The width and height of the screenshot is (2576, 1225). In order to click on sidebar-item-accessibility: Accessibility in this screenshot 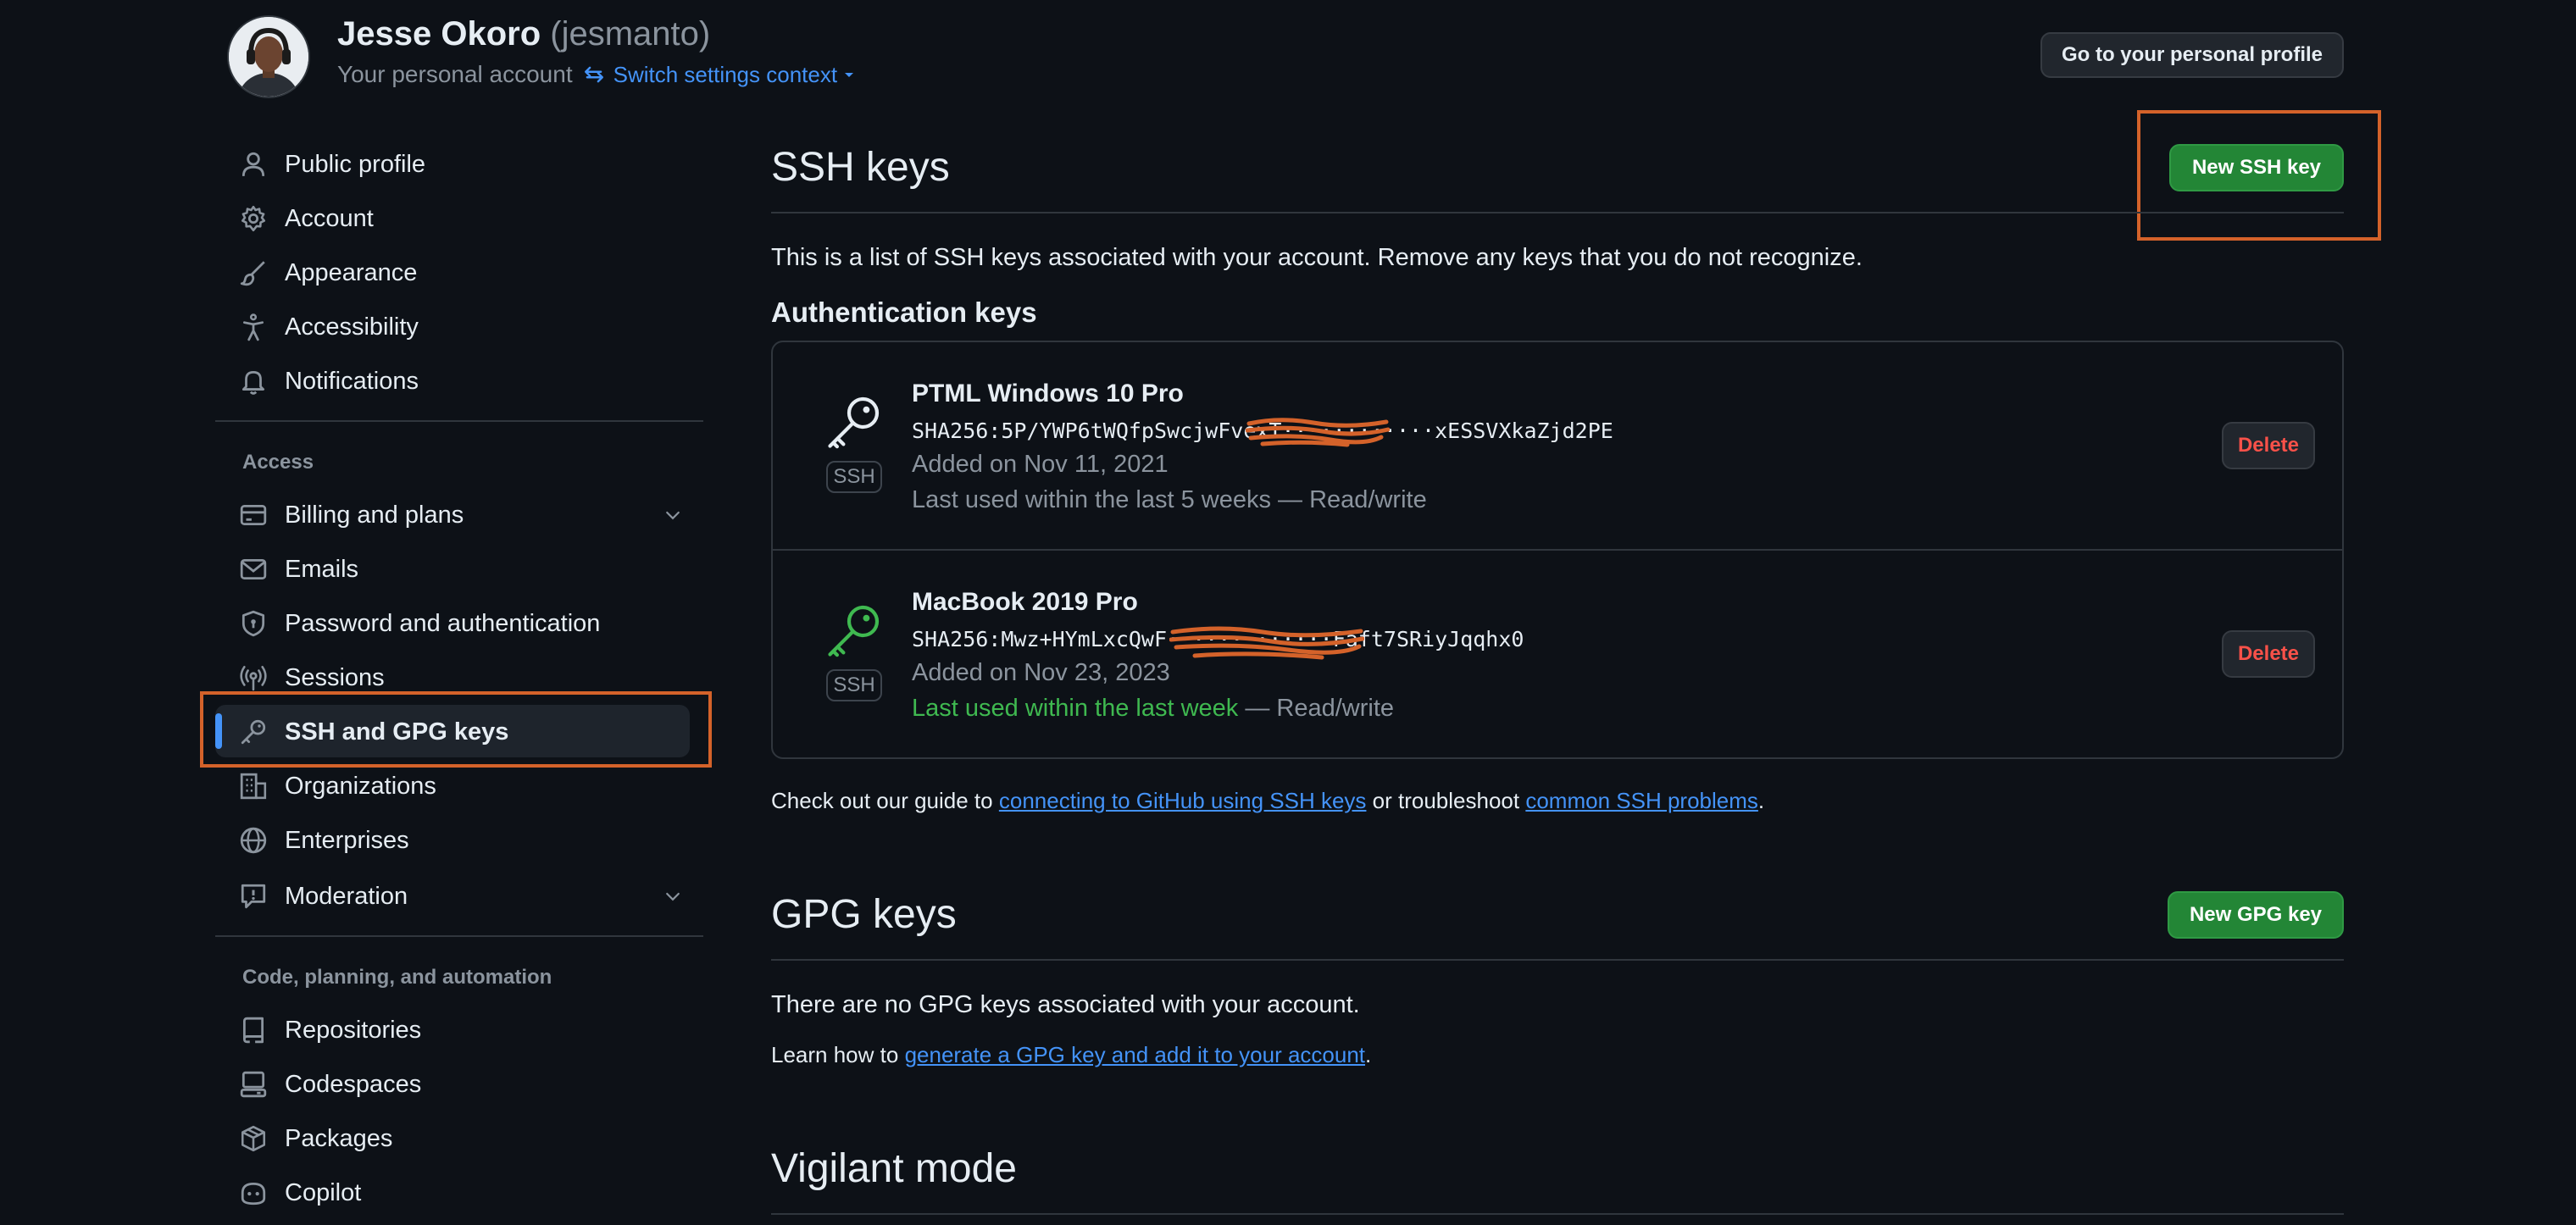, I will do `click(329, 327)`.